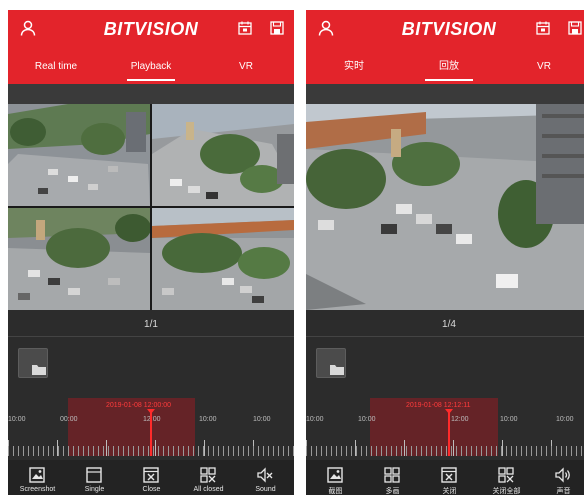 This screenshot has width=584, height=495. Describe the element at coordinates (208, 489) in the screenshot. I see `toolbar-label: All closed` at that location.